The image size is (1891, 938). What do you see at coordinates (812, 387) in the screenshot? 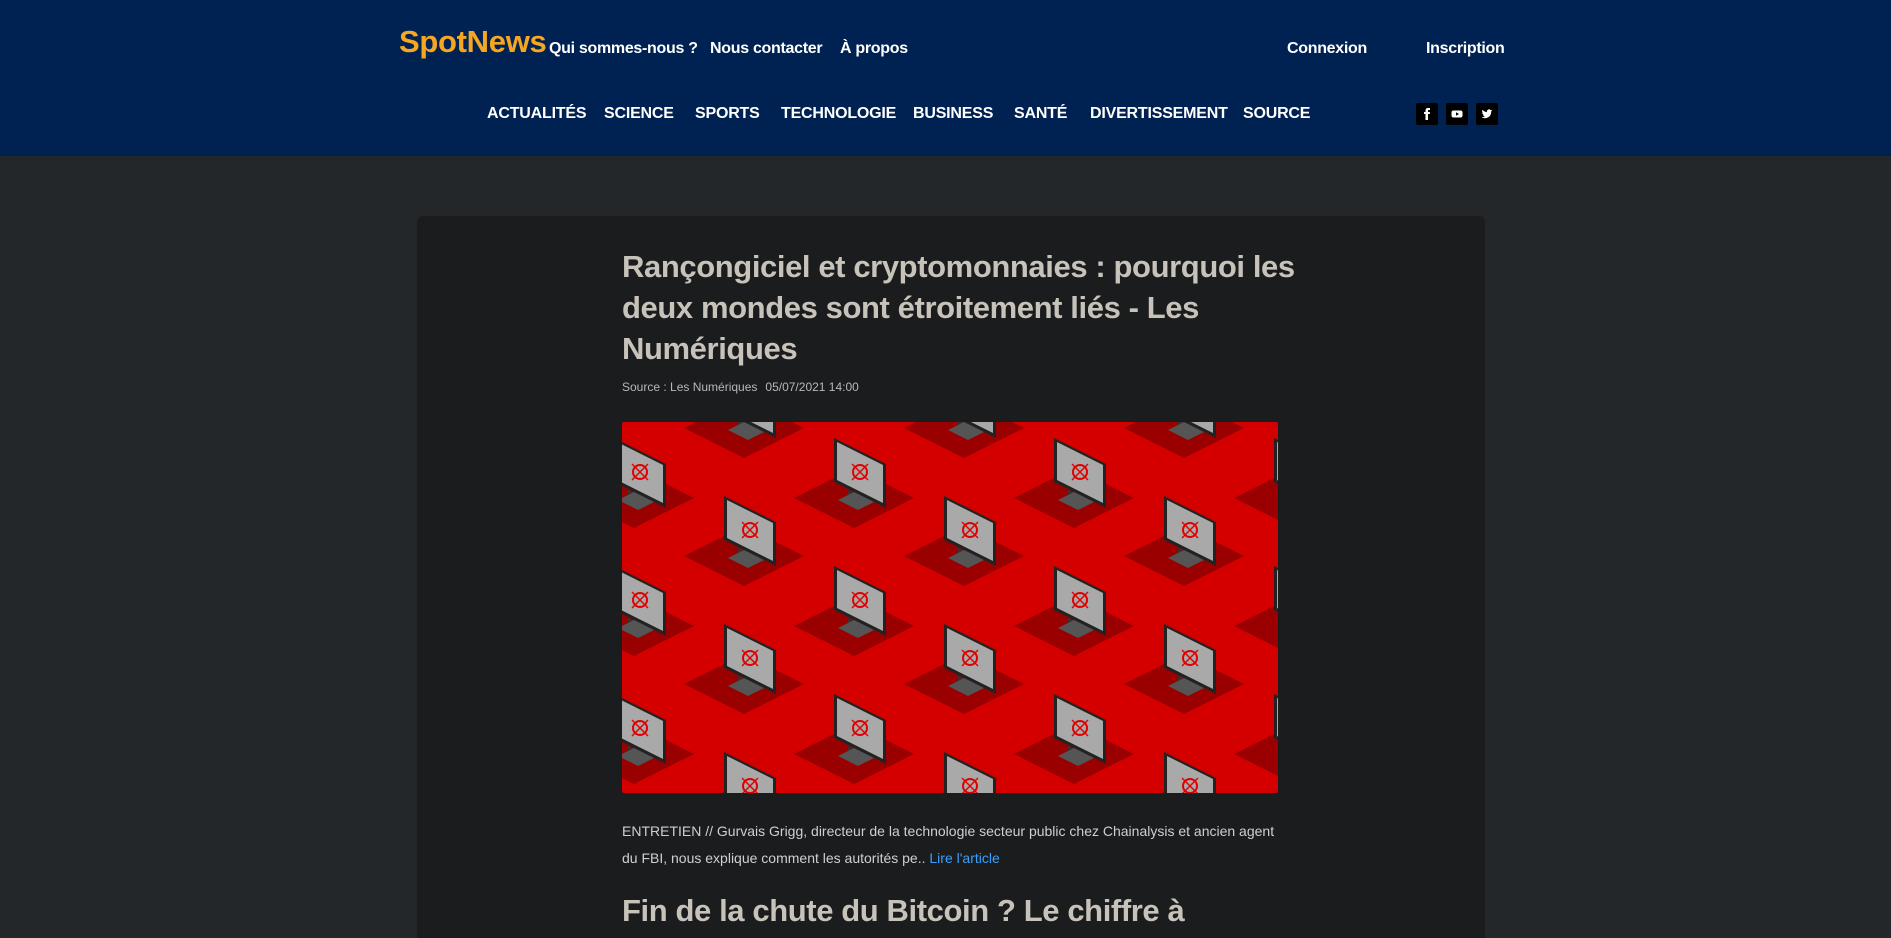
I see `article-date: 05/07/2021 14:00` at bounding box center [812, 387].